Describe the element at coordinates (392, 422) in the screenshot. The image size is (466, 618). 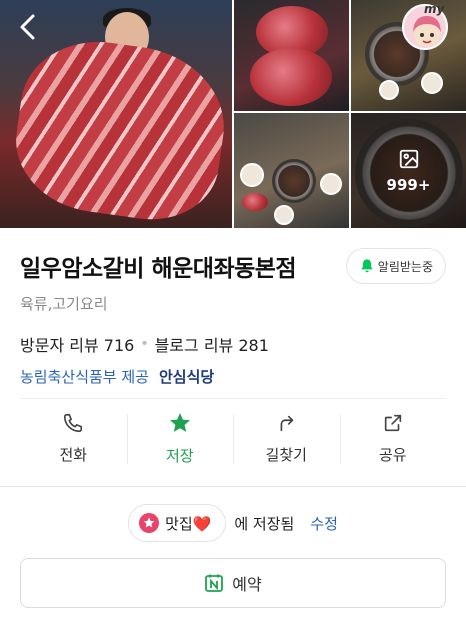
I see `share-icon` at that location.